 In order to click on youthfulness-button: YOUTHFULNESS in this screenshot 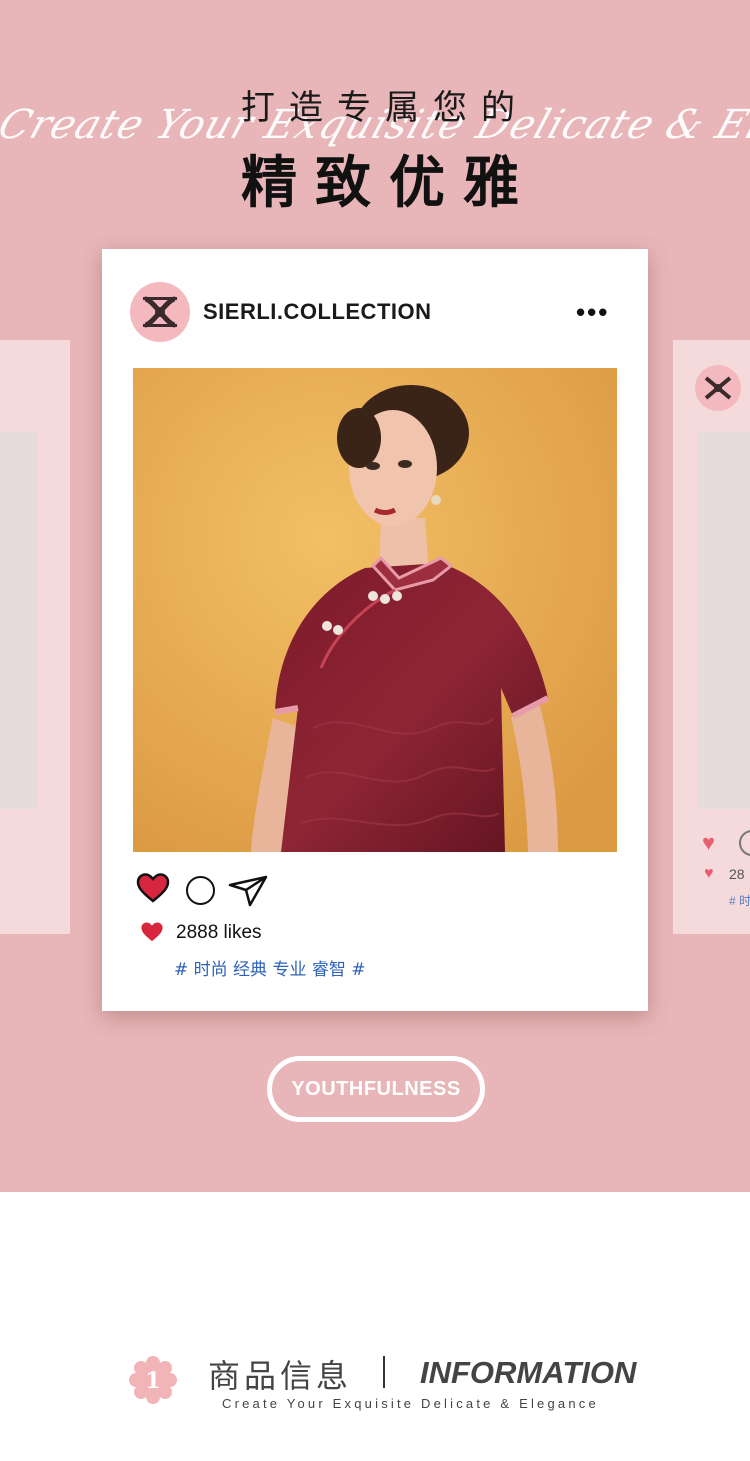, I will do `click(376, 1089)`.